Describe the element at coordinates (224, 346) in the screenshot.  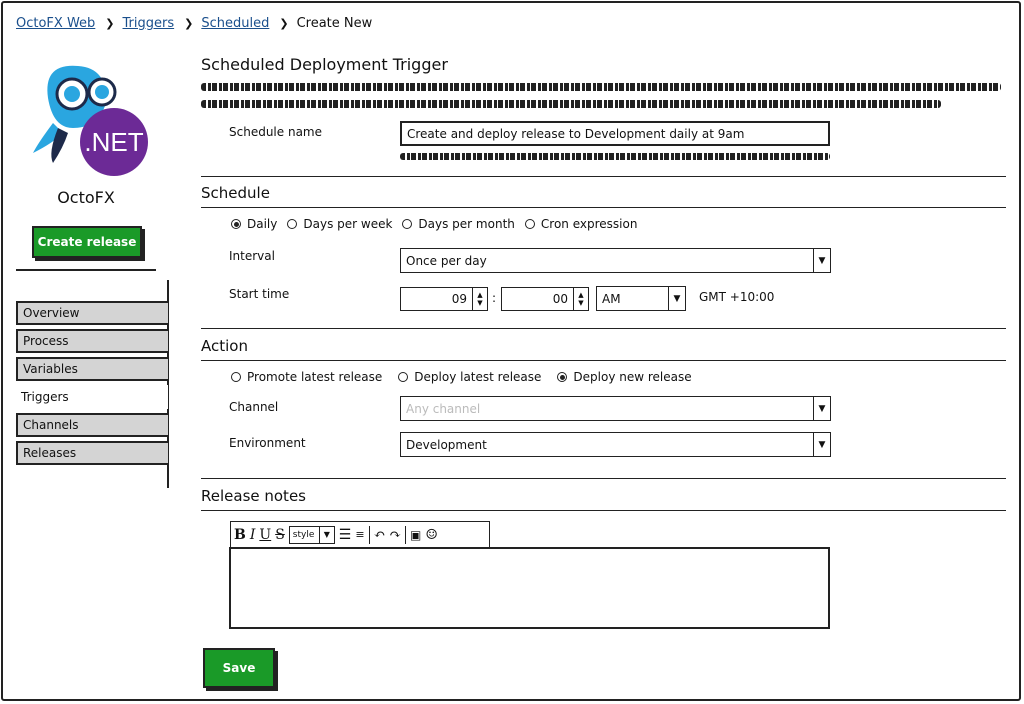
I see `action-heading: Action` at that location.